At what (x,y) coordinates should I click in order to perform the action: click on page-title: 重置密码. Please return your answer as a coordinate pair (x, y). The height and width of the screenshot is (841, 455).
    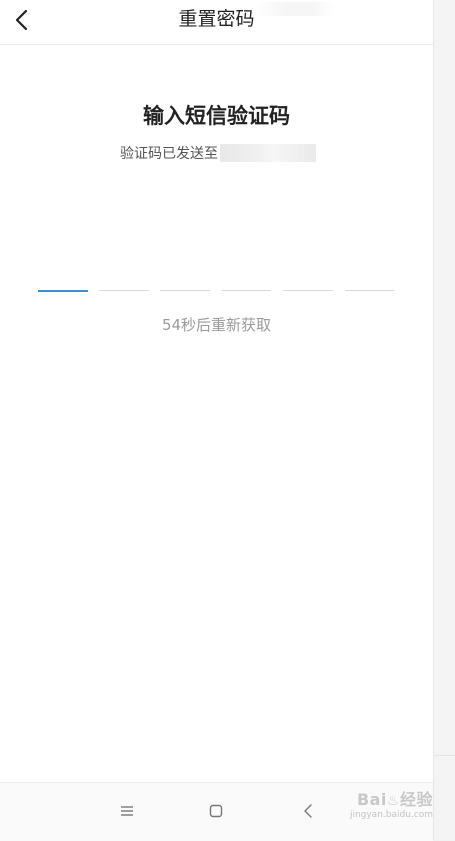
    Looking at the image, I should click on (216, 19).